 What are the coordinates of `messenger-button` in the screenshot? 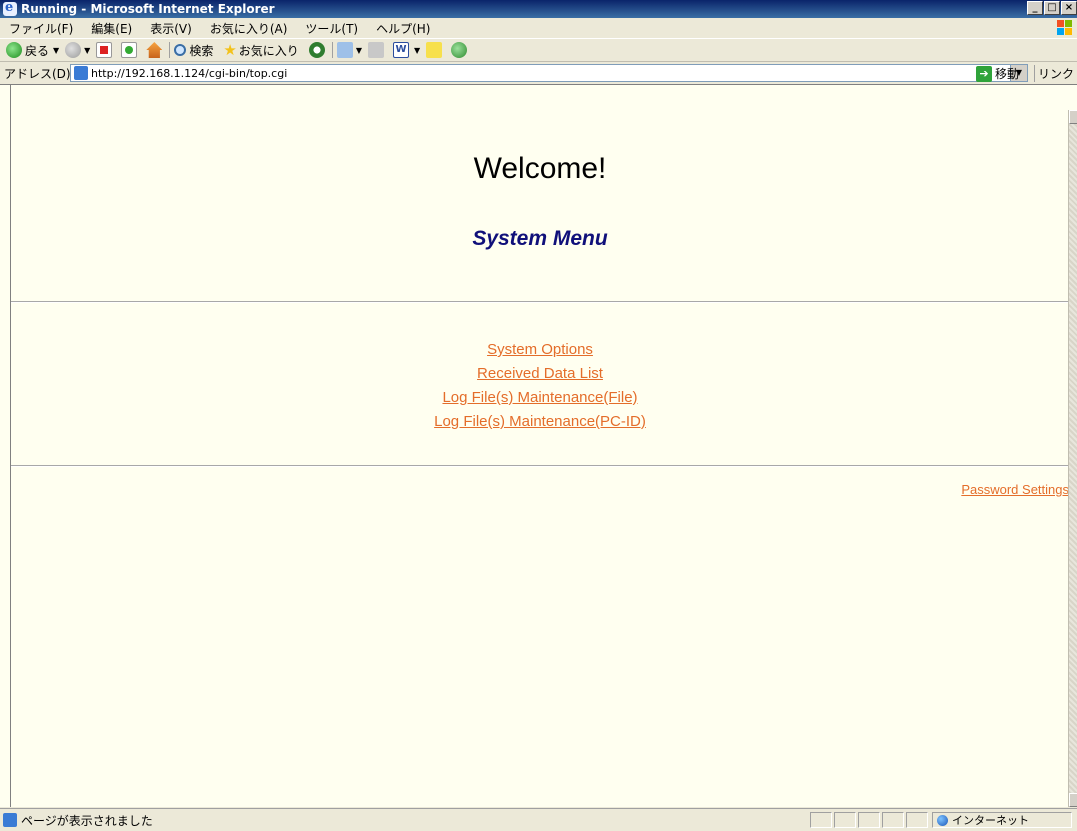 It's located at (460, 50).